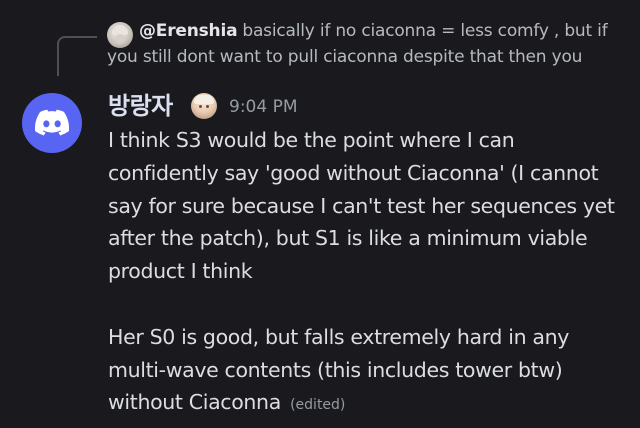  I want to click on user-avatar, so click(52, 123).